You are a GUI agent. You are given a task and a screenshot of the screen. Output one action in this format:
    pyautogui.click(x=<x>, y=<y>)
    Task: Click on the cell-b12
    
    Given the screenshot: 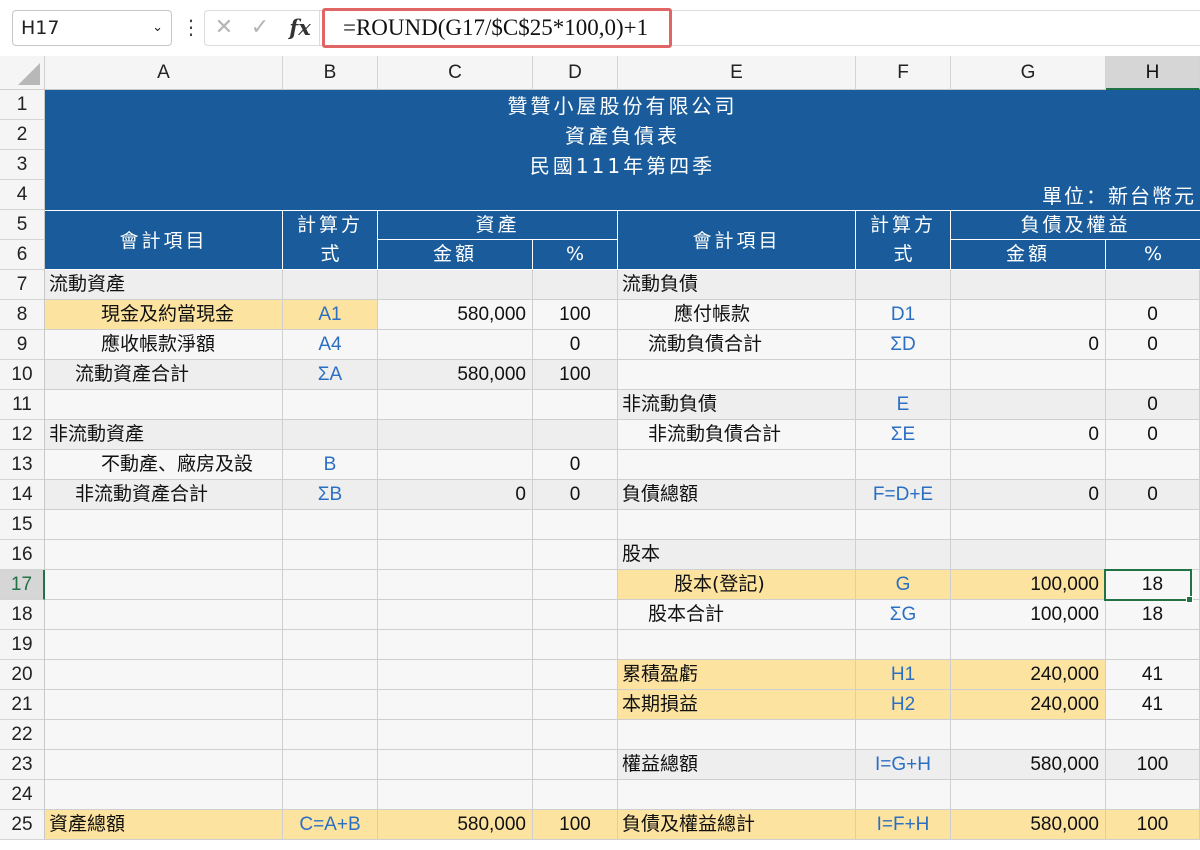 What is the action you would take?
    pyautogui.click(x=330, y=435)
    